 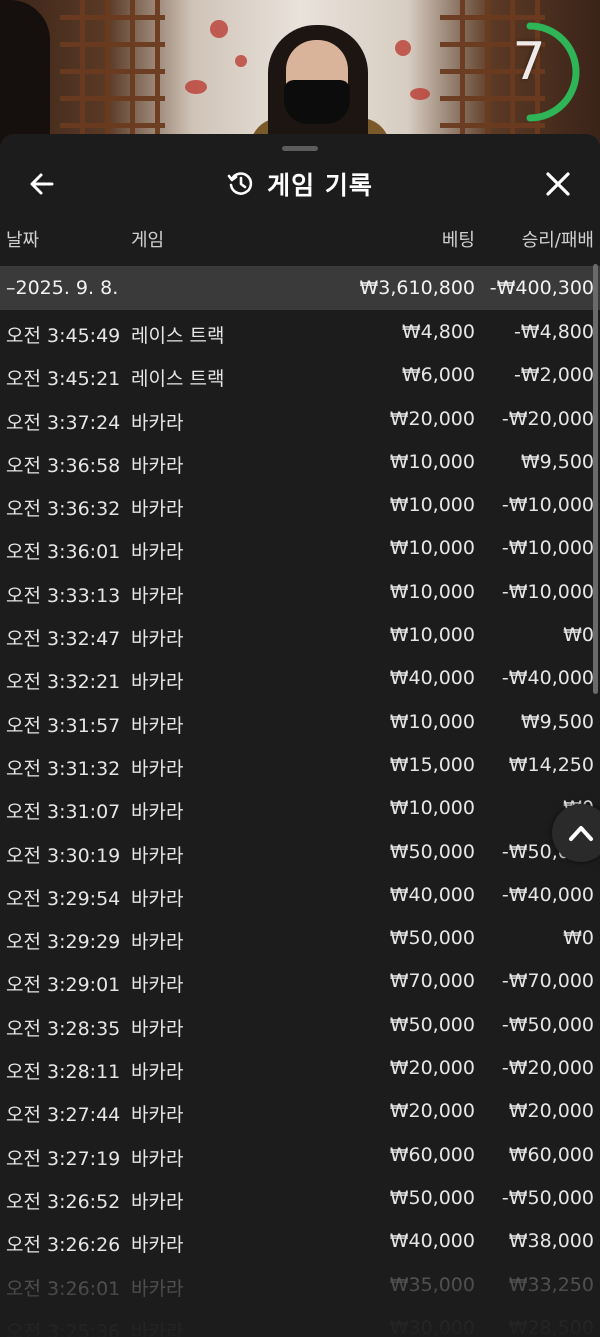 I want to click on table-row: 오전 3:27:44 바카라 ₩20,000 ₩20,000, so click(x=300, y=1110).